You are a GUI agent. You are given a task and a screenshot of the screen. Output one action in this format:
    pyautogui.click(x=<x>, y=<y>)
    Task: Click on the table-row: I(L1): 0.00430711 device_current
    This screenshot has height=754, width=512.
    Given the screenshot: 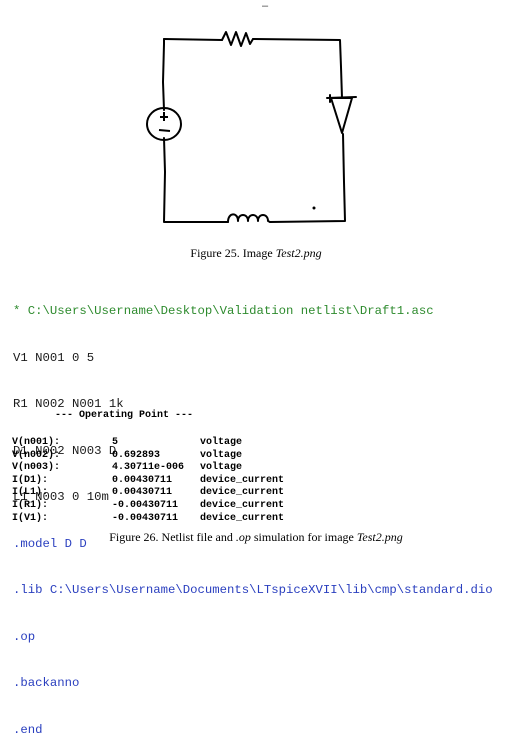 What is the action you would take?
    pyautogui.click(x=148, y=493)
    